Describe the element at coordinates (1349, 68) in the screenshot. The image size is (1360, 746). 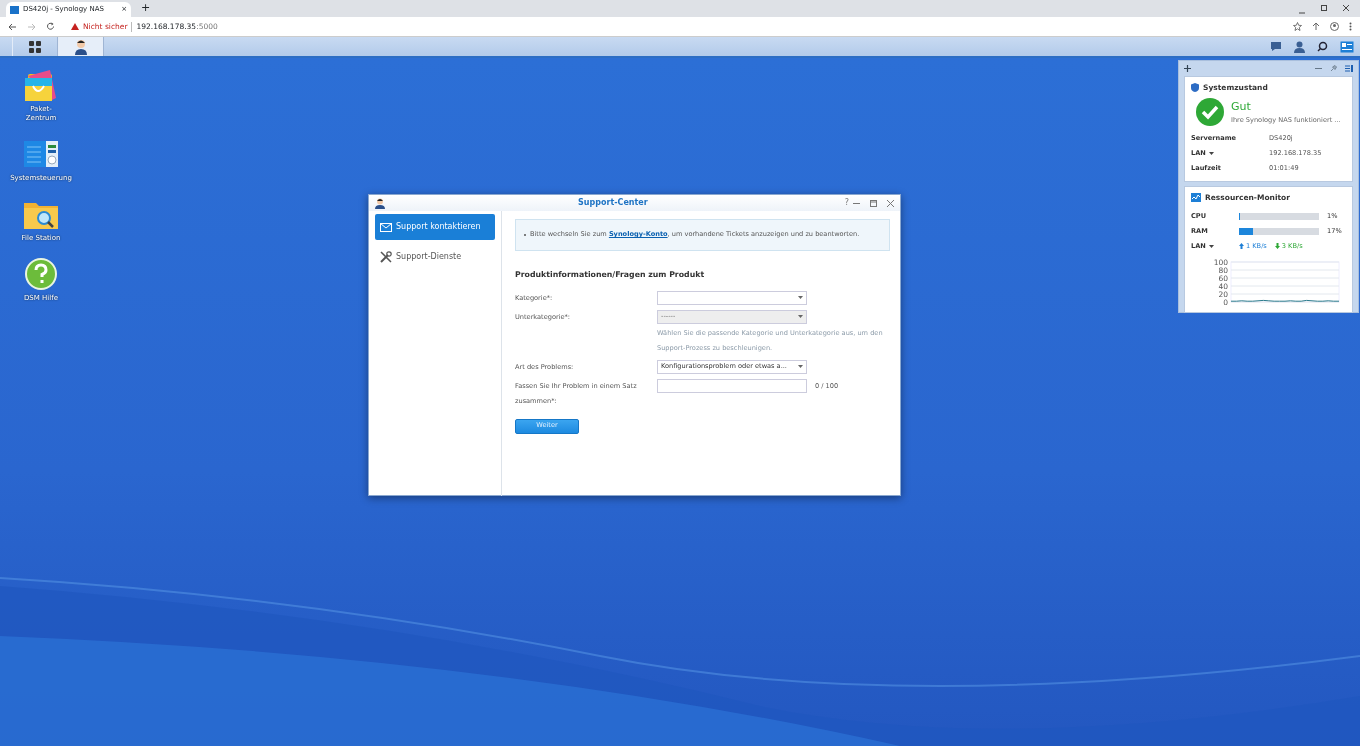
I see `collapse-icon` at that location.